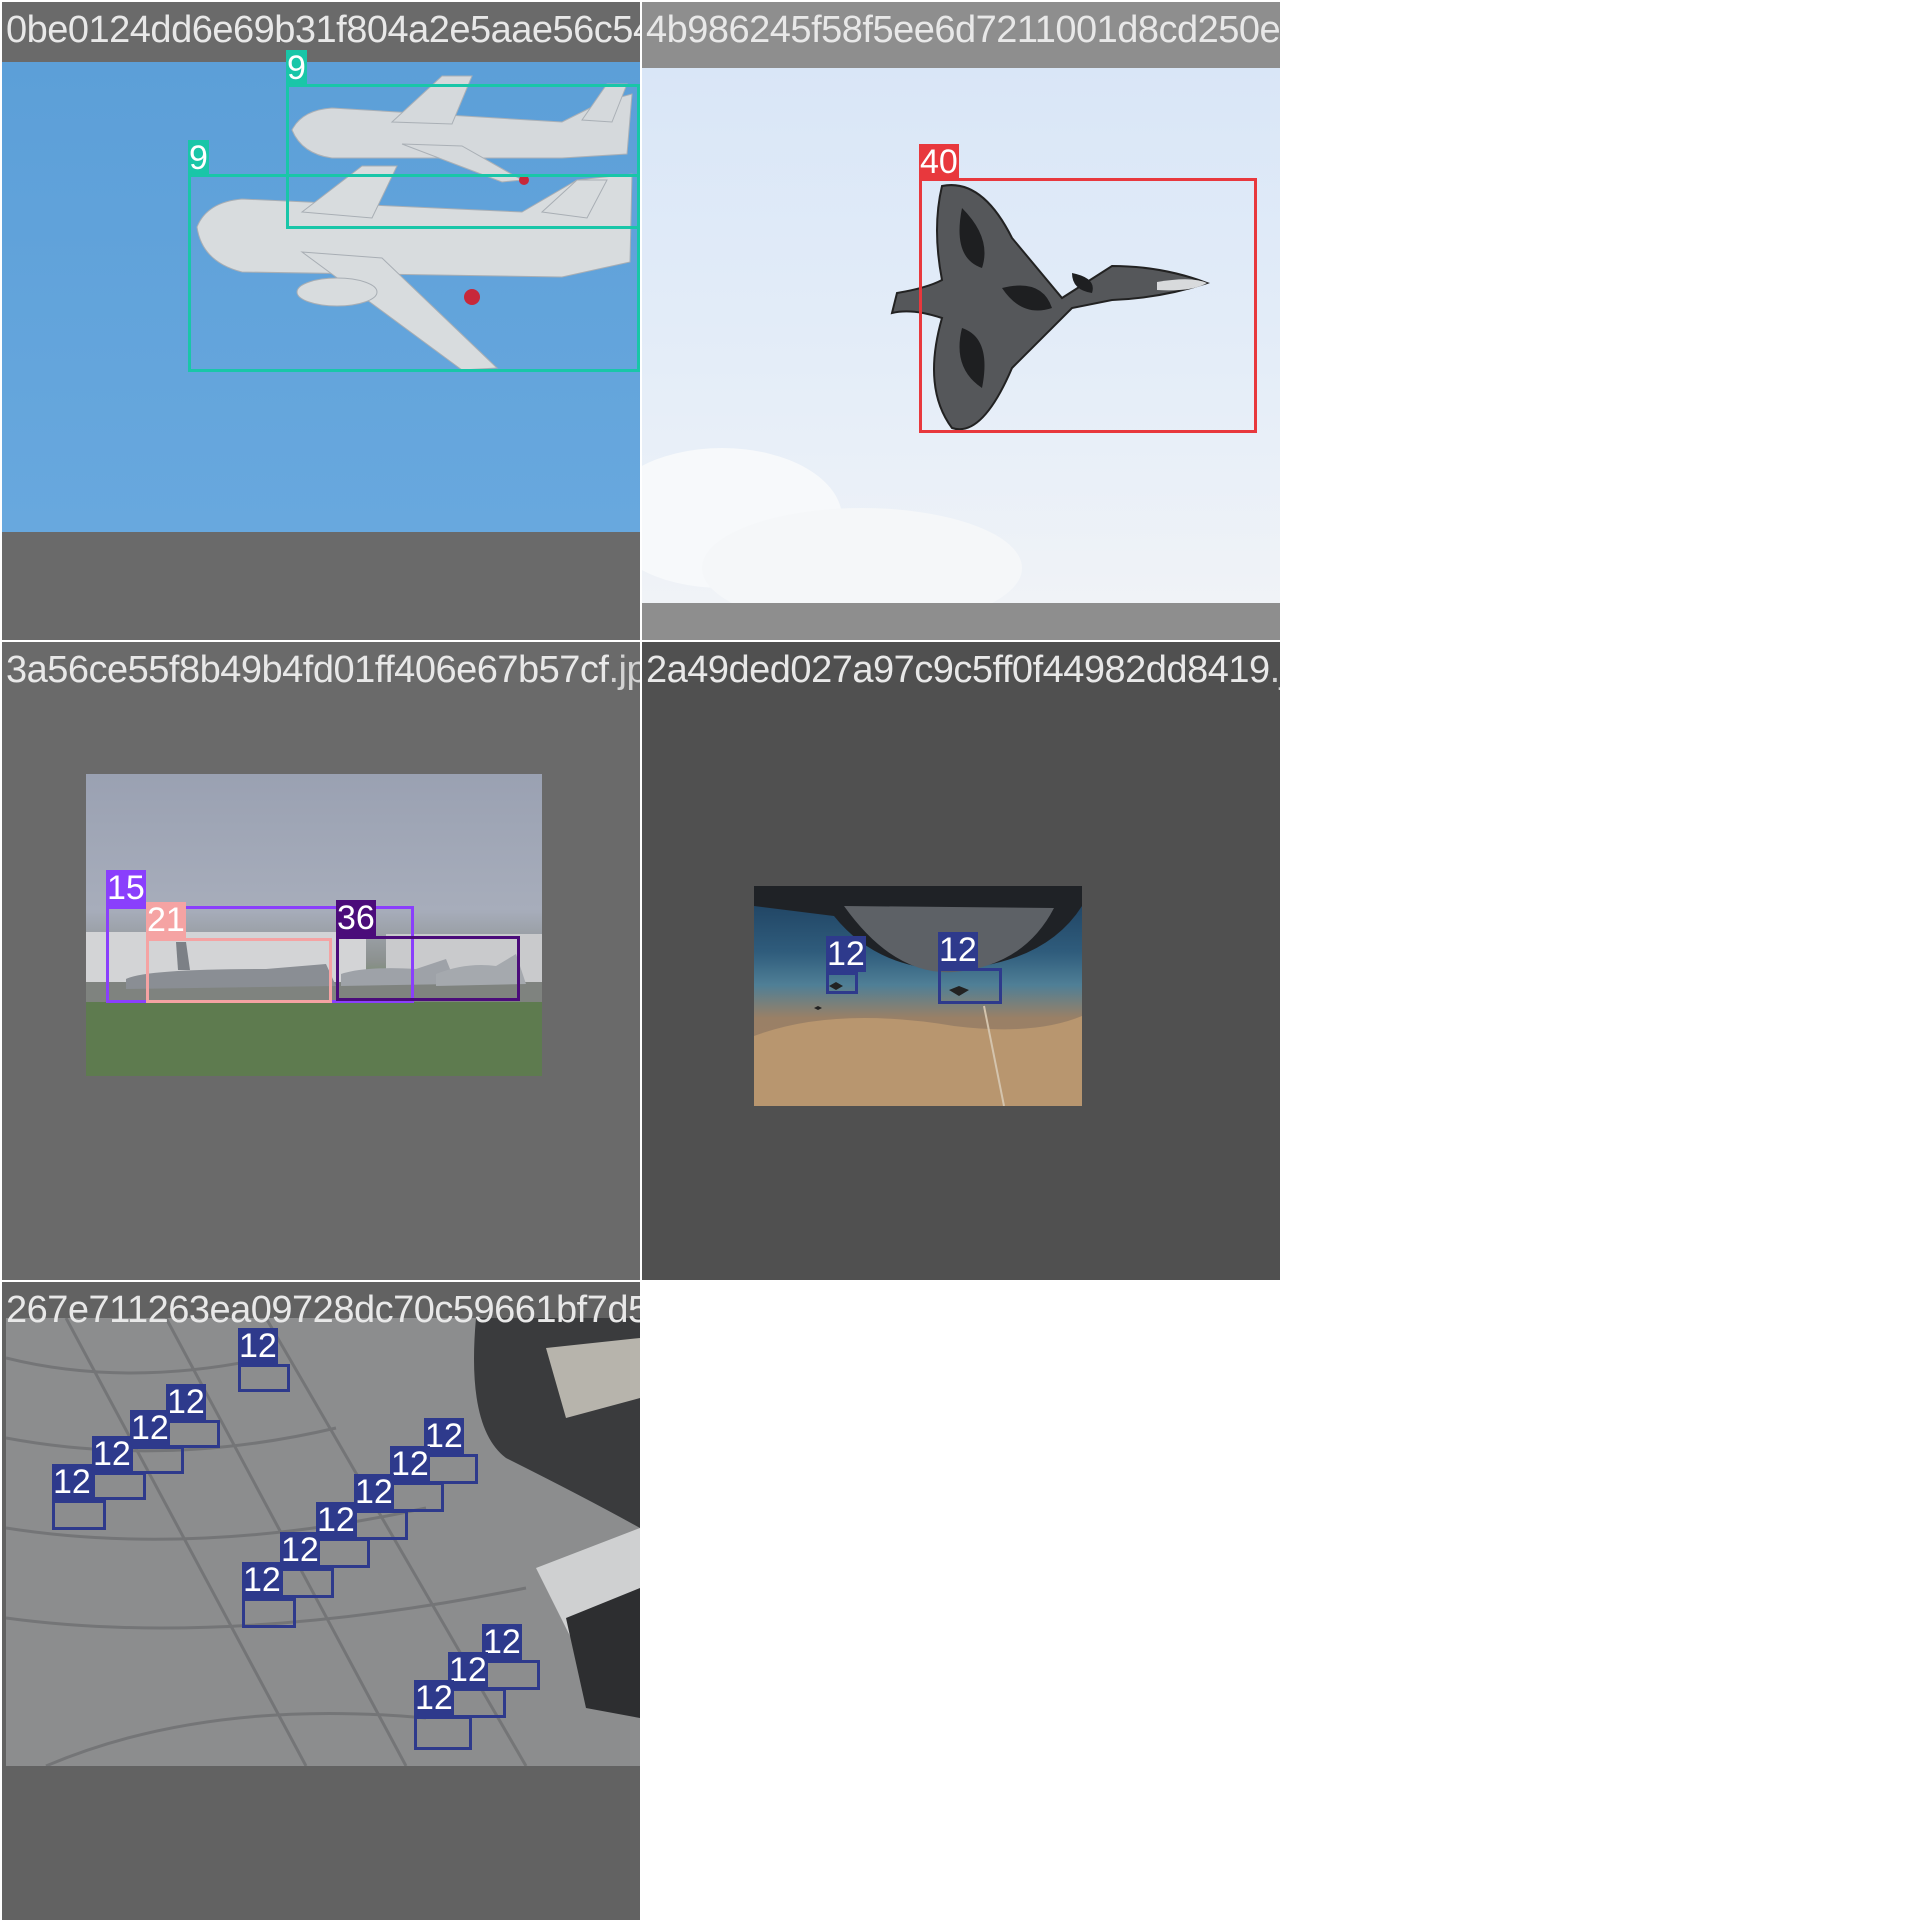 The width and height of the screenshot is (1920, 1920). What do you see at coordinates (323, 1310) in the screenshot?
I see `image-filename: 267e711263ea09728dc70c59661bf7d5.jpg` at bounding box center [323, 1310].